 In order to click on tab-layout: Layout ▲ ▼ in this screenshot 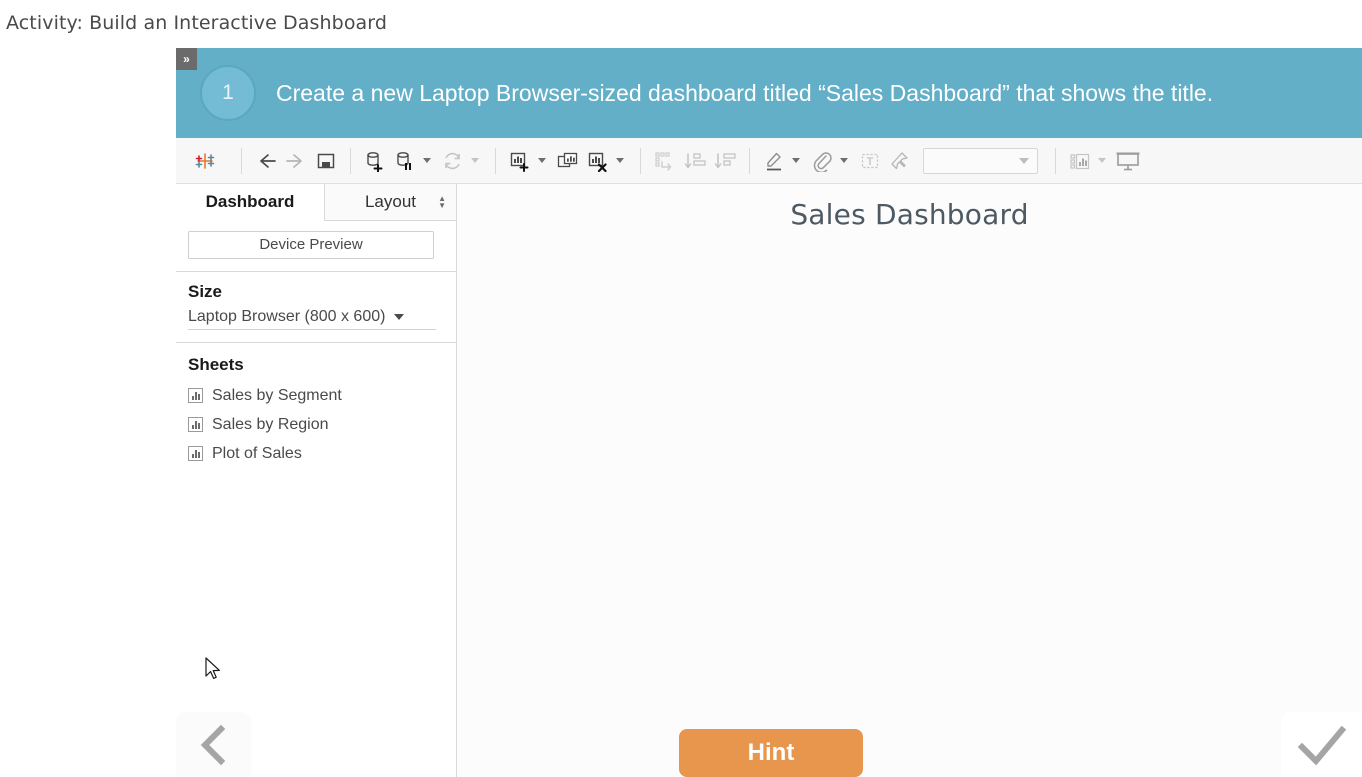, I will do `click(390, 202)`.